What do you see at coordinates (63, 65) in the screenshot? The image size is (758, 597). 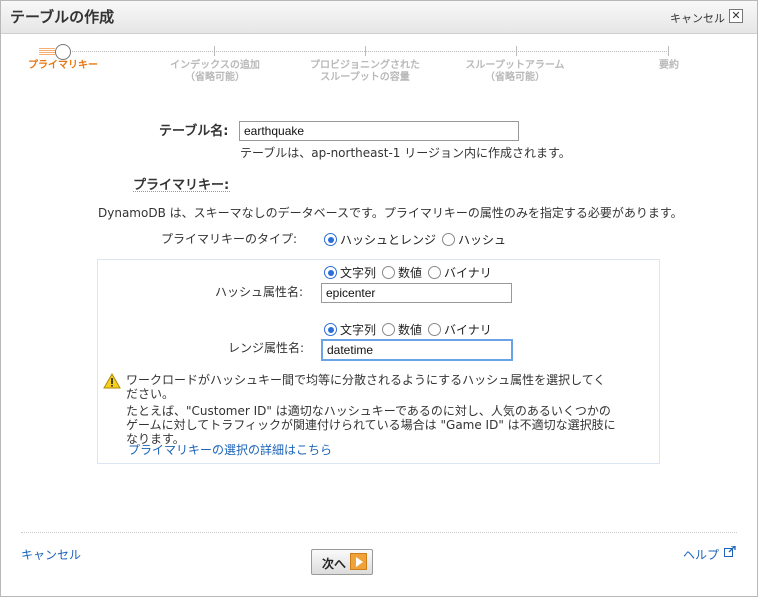 I see `step-primary-key: プライマリキー` at bounding box center [63, 65].